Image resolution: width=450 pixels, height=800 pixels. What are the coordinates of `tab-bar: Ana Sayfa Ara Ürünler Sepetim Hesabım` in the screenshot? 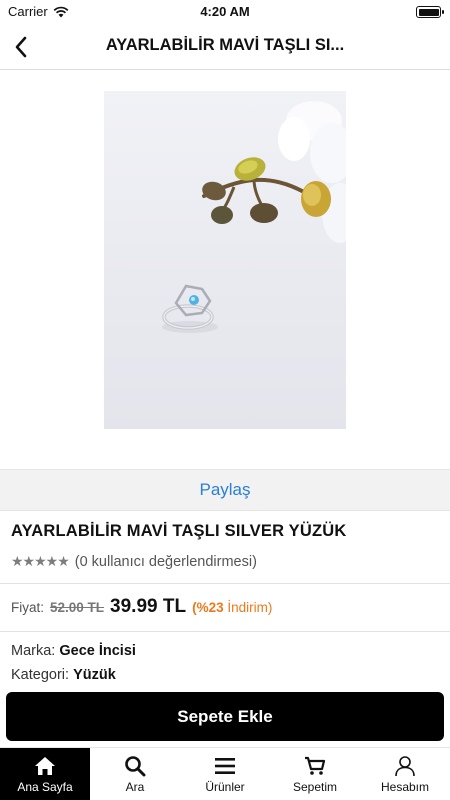 It's located at (225, 773).